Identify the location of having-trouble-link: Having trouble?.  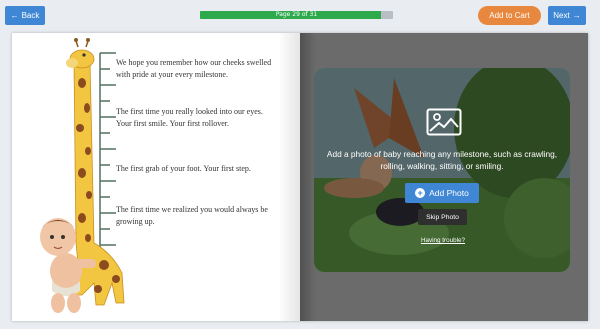
(443, 240).